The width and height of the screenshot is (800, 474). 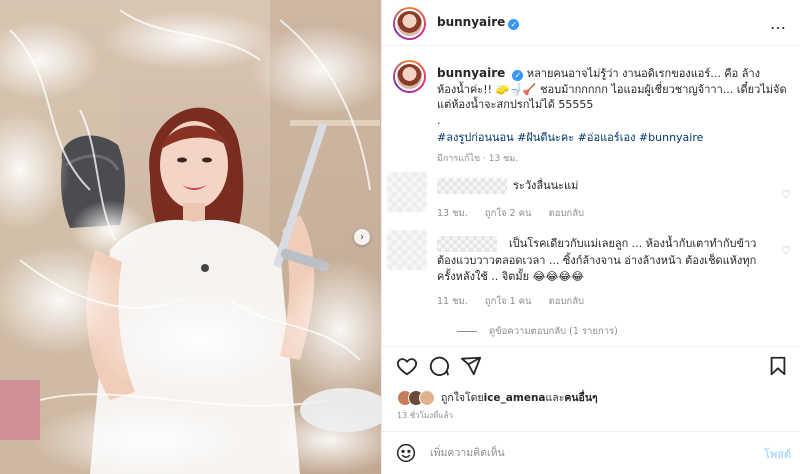 I want to click on liked-by-others: คนอื่นๆ, so click(x=580, y=397).